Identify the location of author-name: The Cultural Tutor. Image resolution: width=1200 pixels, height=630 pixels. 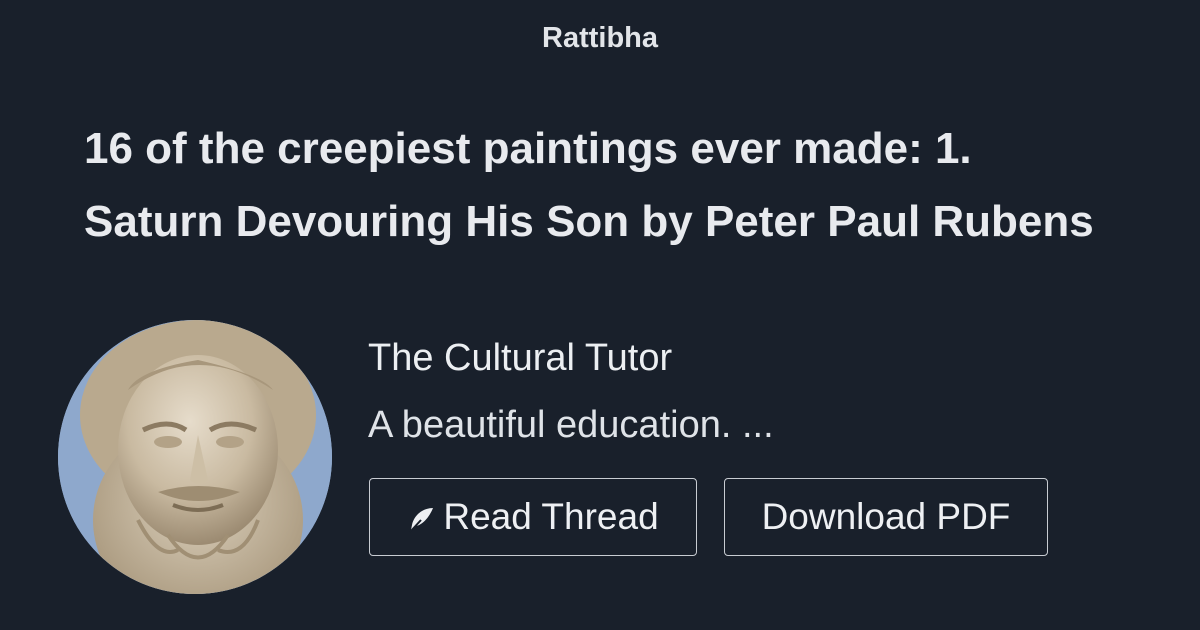
(520, 358).